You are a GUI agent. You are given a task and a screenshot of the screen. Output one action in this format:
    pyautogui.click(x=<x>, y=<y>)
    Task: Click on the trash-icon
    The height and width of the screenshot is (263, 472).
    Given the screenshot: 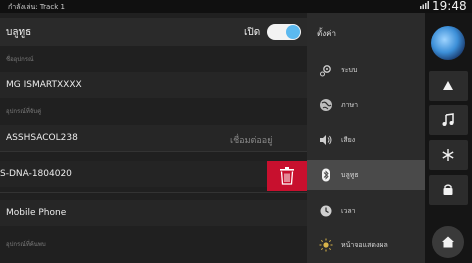 What is the action you would take?
    pyautogui.click(x=287, y=176)
    